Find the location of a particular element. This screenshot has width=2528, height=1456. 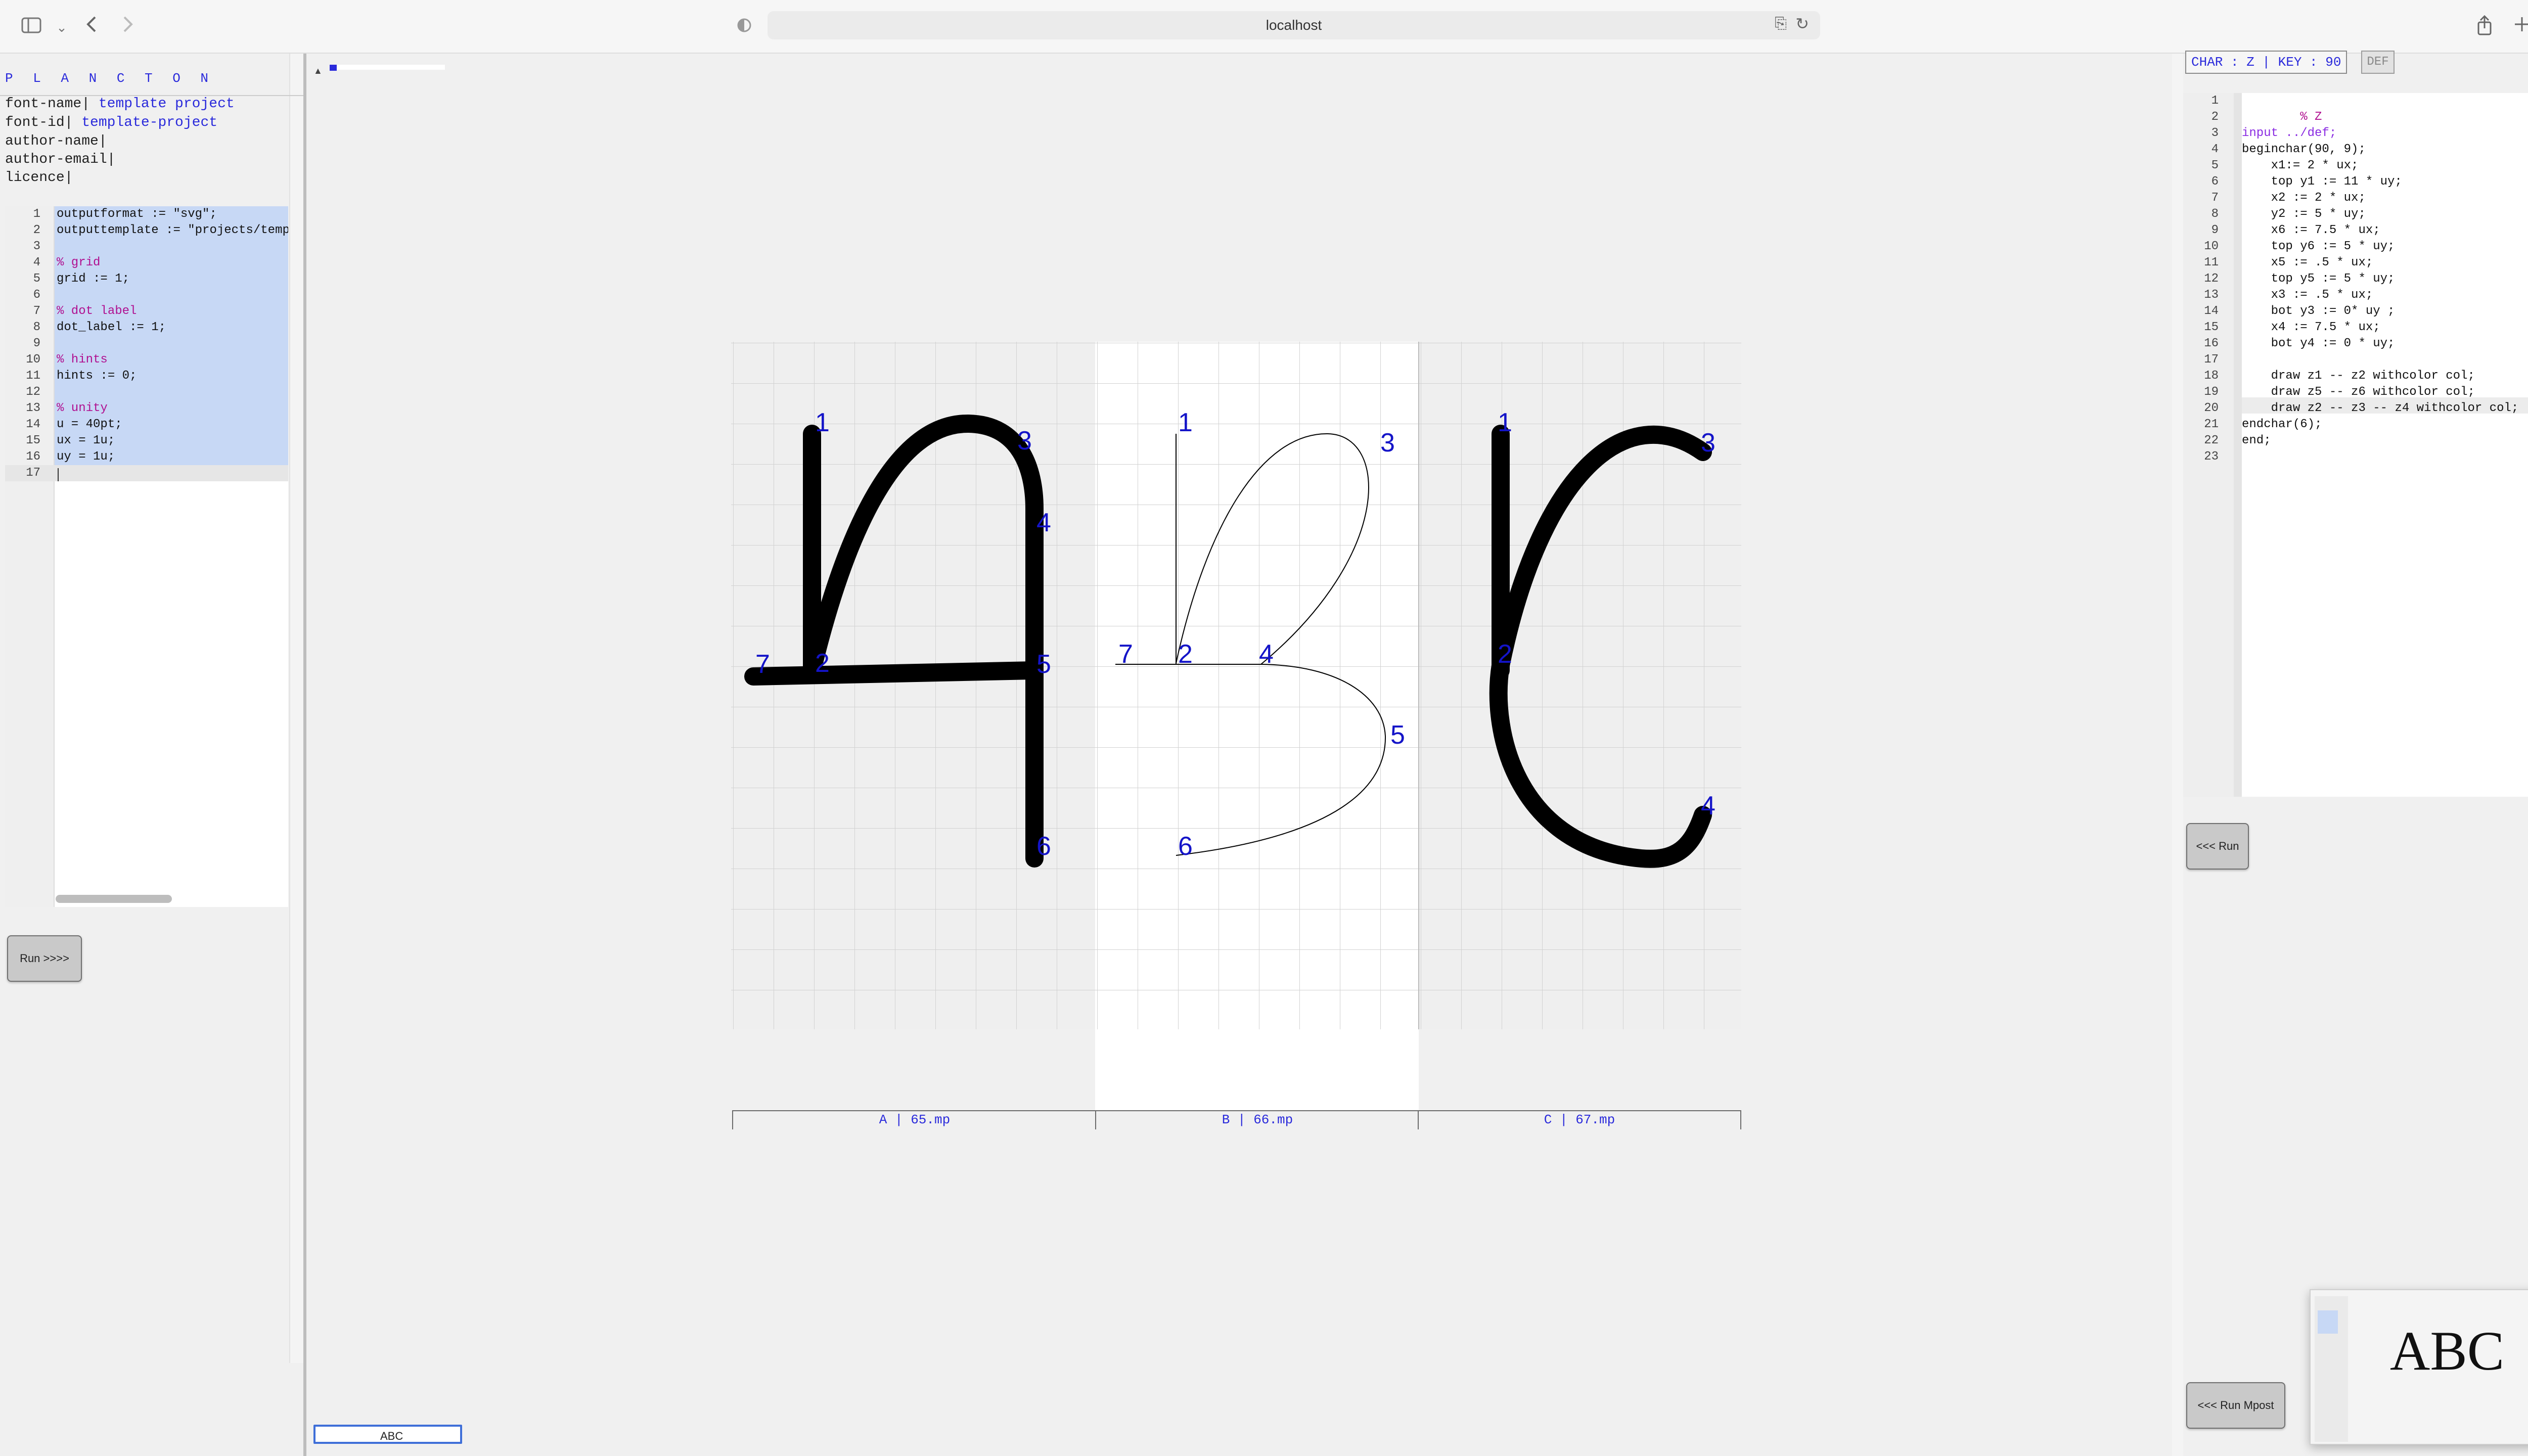

point-label: 2 is located at coordinates (823, 663).